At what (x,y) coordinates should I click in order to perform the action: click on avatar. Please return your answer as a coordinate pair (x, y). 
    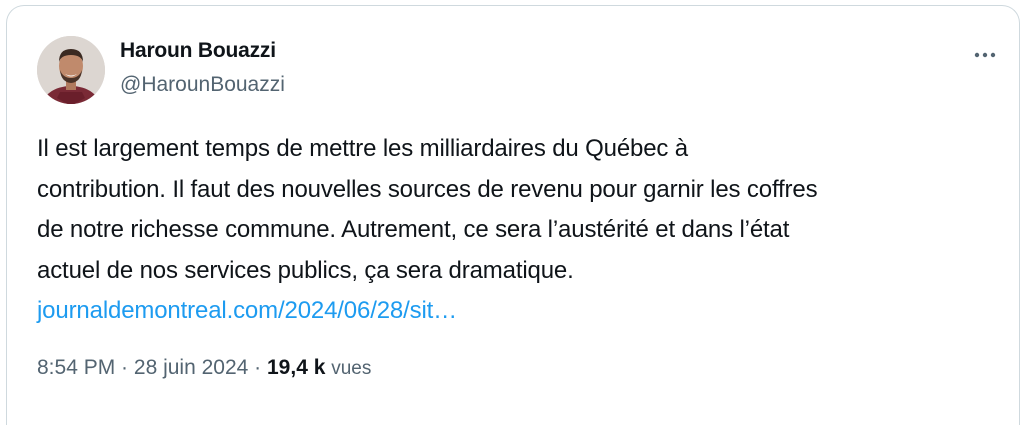
    Looking at the image, I should click on (71, 70).